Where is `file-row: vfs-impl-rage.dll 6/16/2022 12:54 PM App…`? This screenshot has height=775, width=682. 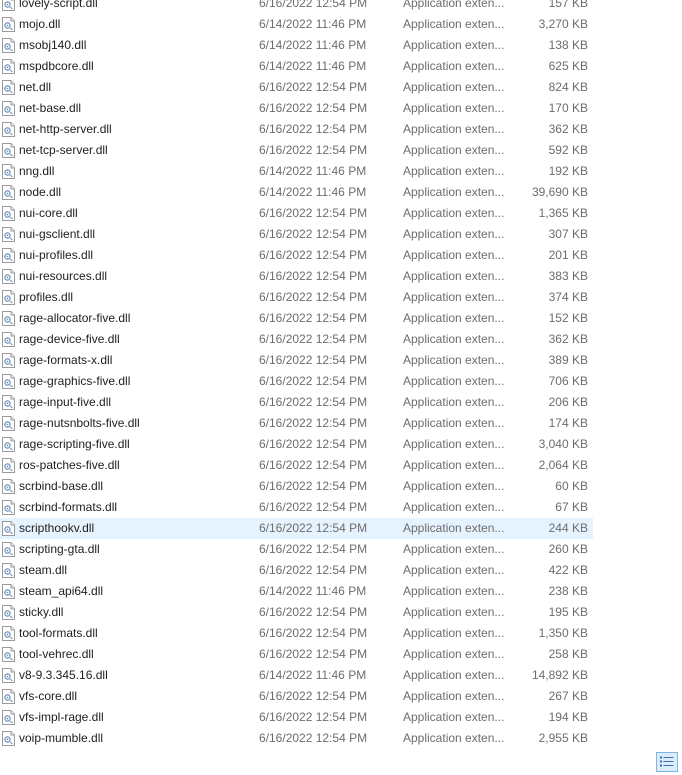
file-row: vfs-impl-rage.dll 6/16/2022 12:54 PM App… is located at coordinates (296, 717).